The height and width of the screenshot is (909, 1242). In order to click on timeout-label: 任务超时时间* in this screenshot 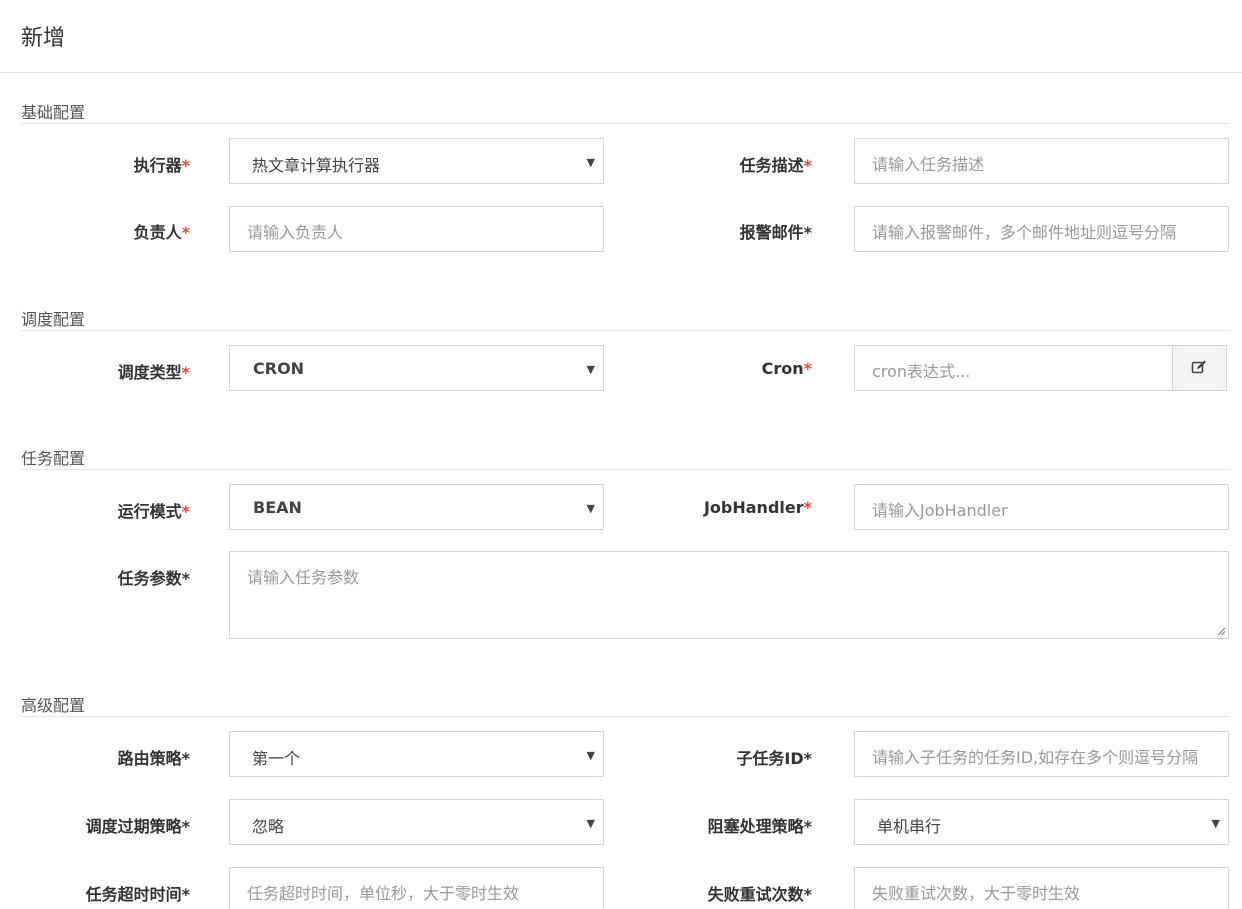, I will do `click(137, 894)`.